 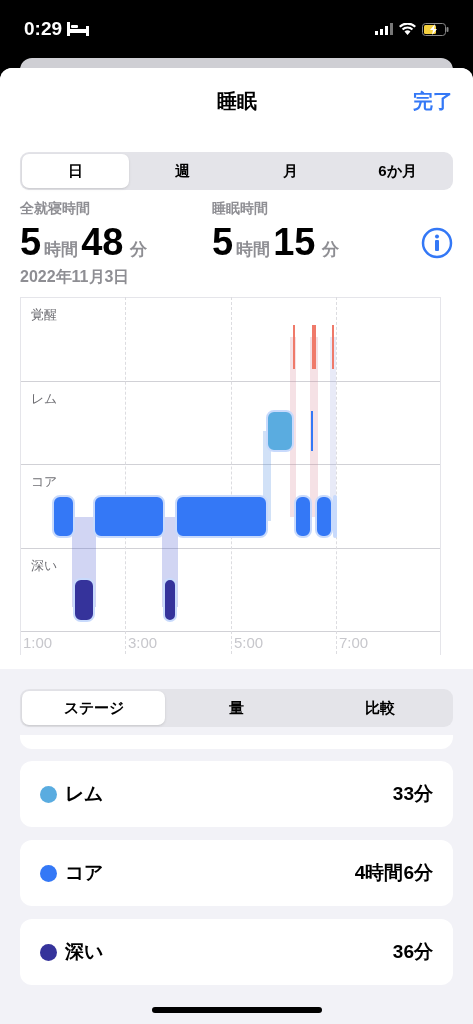 I want to click on stat-label: 全就寝時間, so click(x=55, y=208).